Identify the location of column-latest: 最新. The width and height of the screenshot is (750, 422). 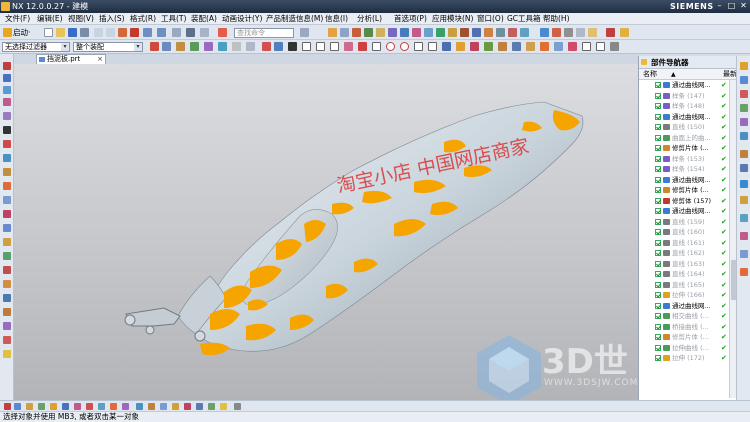
(730, 74).